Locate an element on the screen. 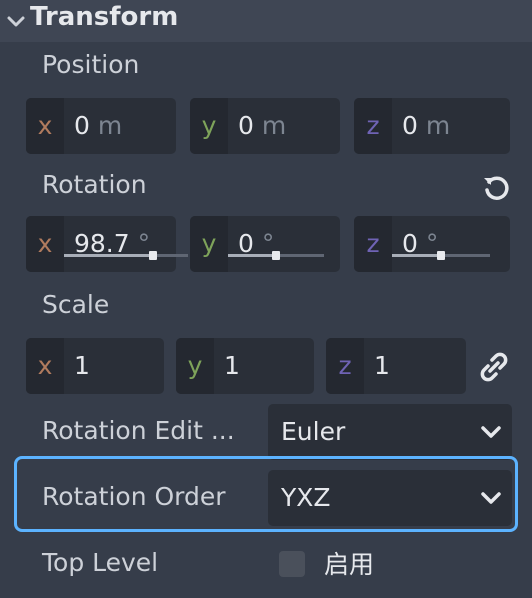 The image size is (532, 598). reset-icon is located at coordinates (496, 187).